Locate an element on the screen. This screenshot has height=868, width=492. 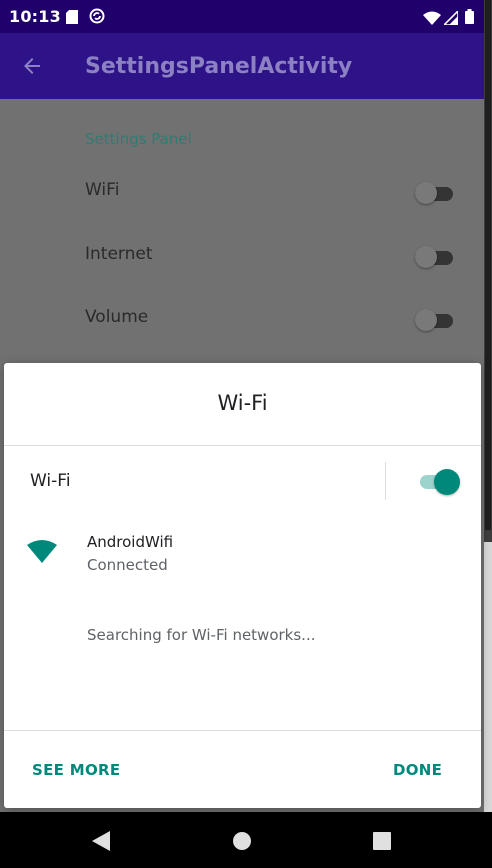
status-time: 10:13 is located at coordinates (35, 16).